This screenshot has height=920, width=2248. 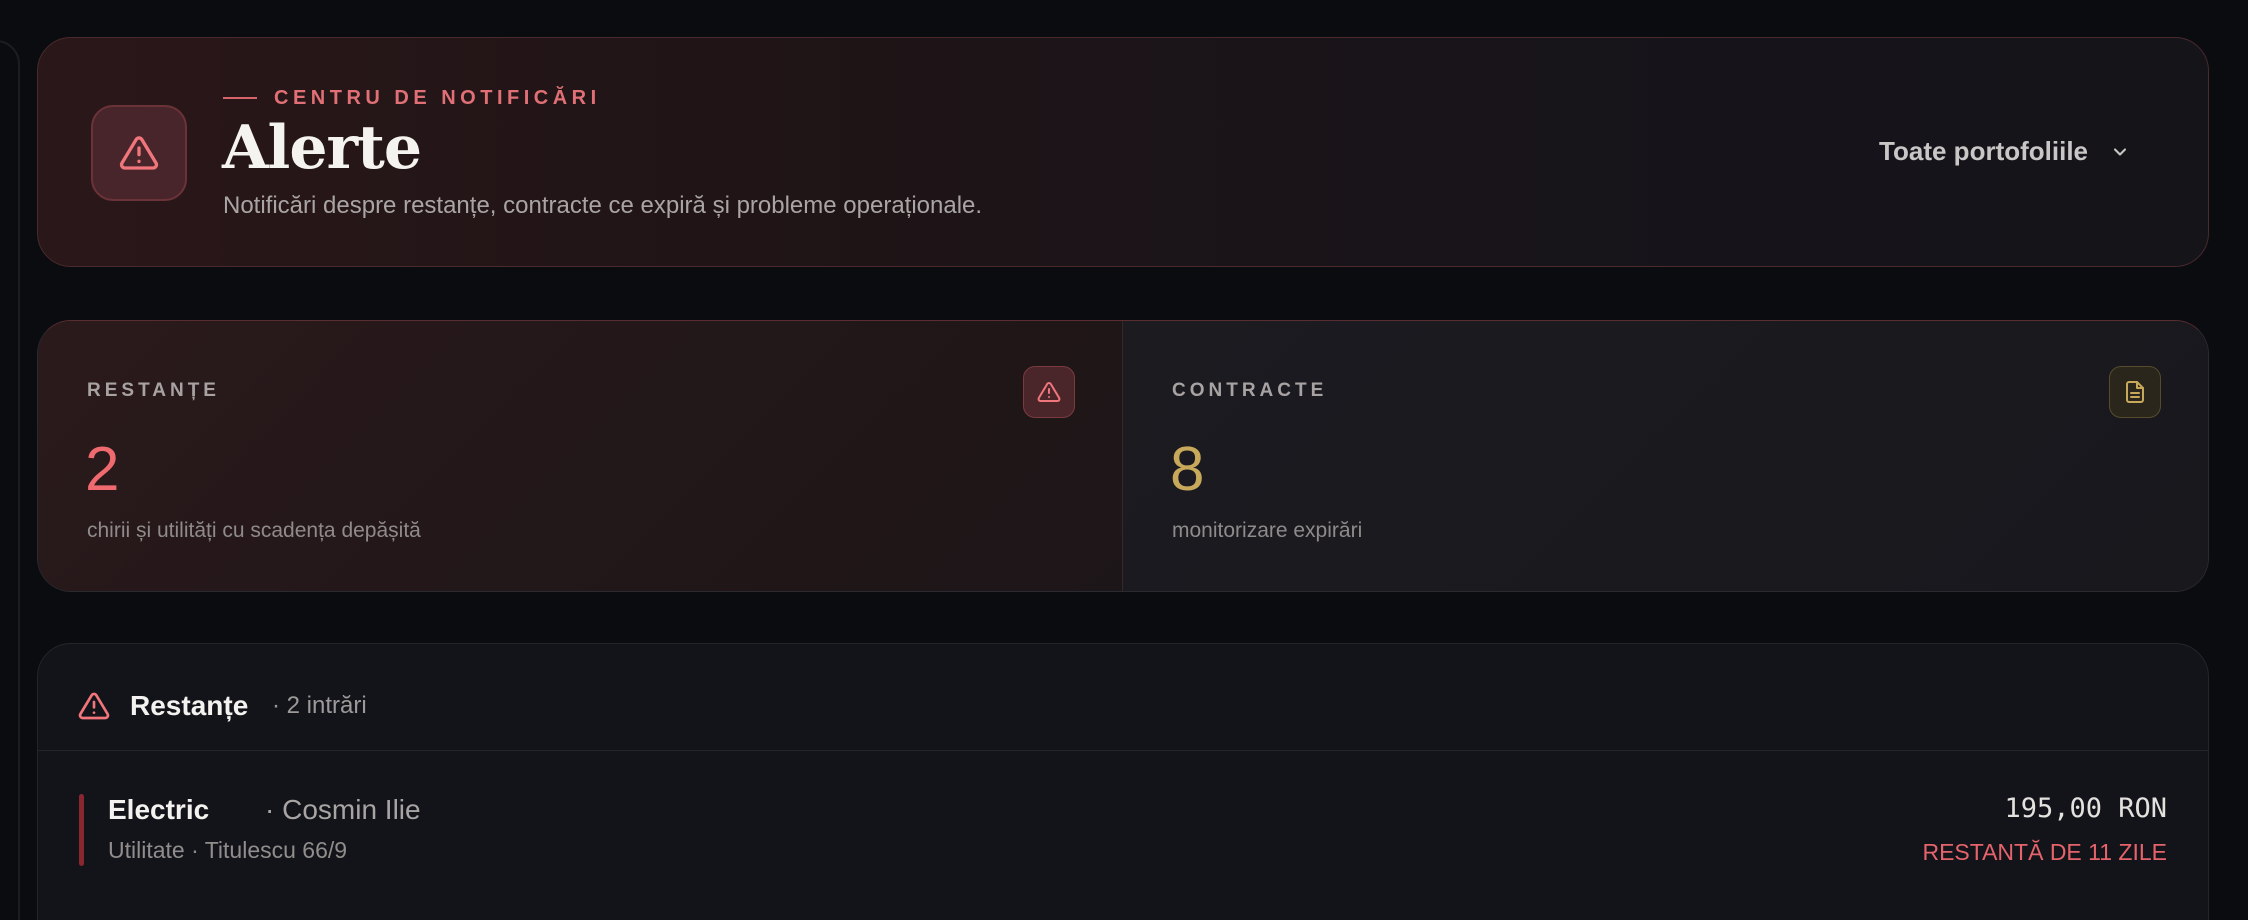 What do you see at coordinates (153, 390) in the screenshot?
I see `stat-restante-label: RESTANȚE` at bounding box center [153, 390].